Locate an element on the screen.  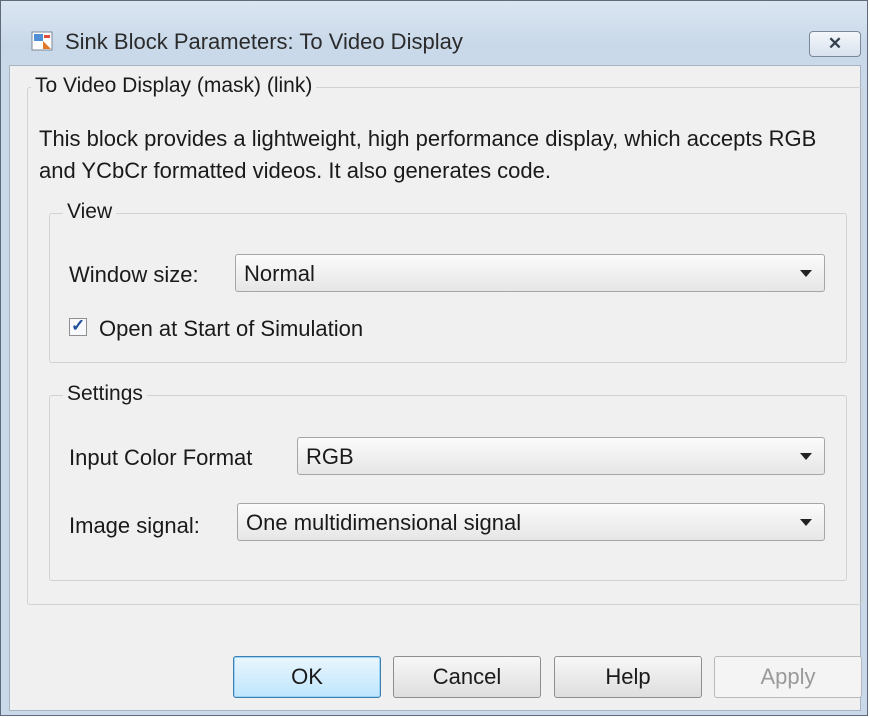
input-color-format-dropdown: RGB is located at coordinates (561, 456).